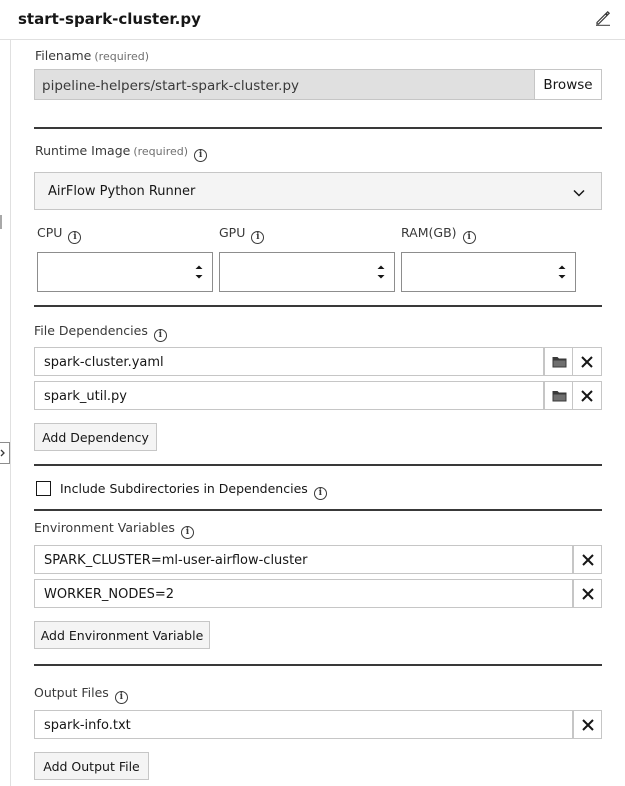 This screenshot has width=625, height=786. I want to click on chevron-right-icon, so click(2, 453).